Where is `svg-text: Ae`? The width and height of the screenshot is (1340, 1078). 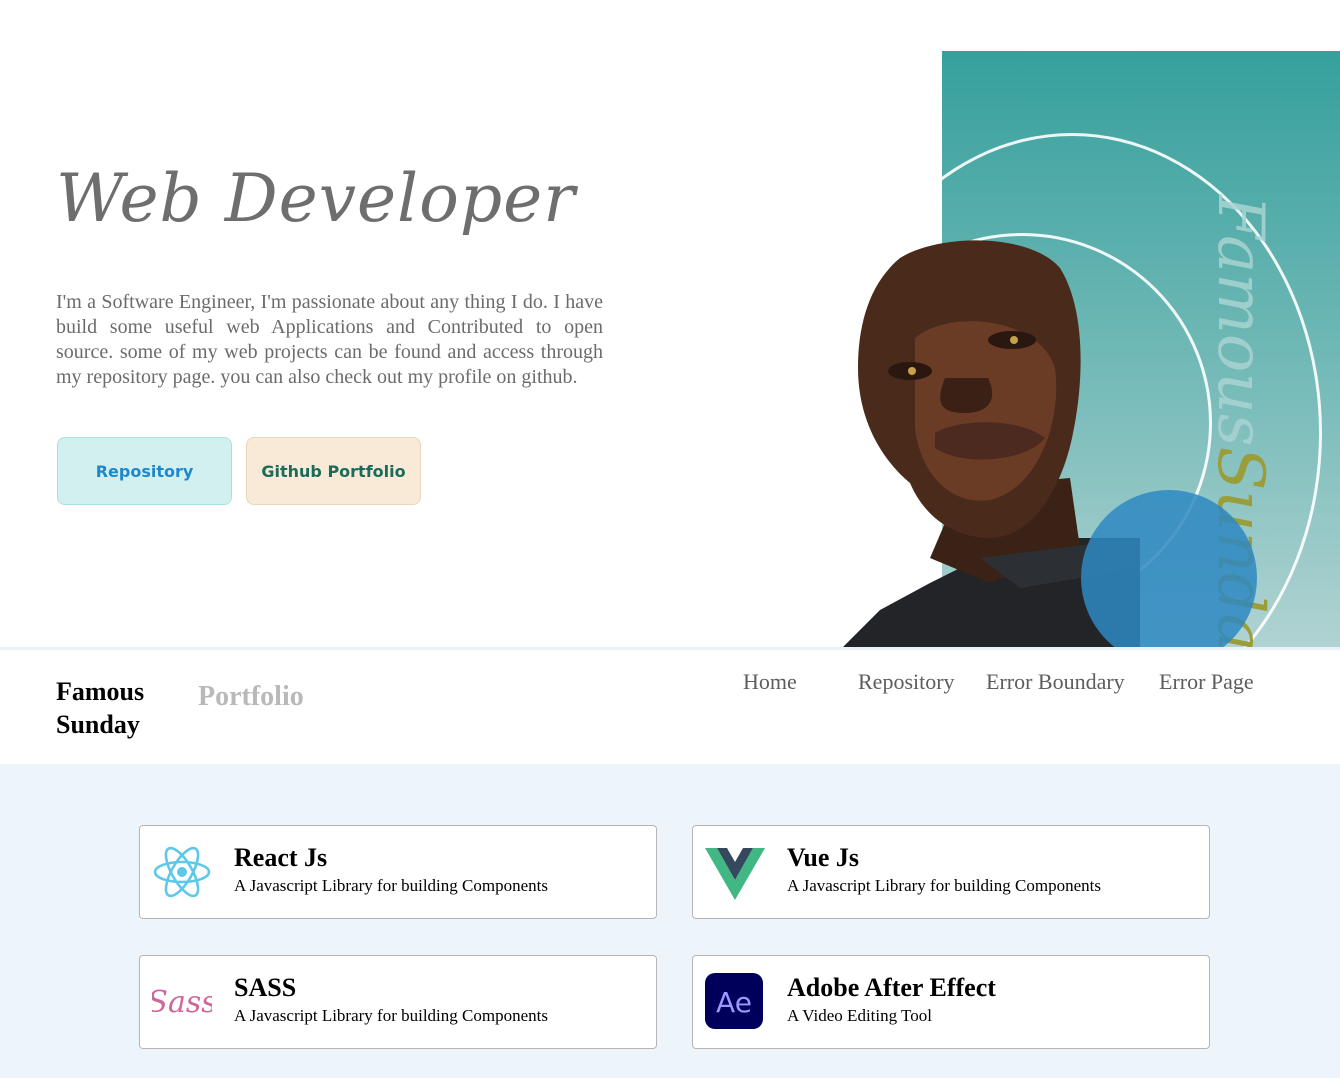 svg-text: Ae is located at coordinates (734, 1002).